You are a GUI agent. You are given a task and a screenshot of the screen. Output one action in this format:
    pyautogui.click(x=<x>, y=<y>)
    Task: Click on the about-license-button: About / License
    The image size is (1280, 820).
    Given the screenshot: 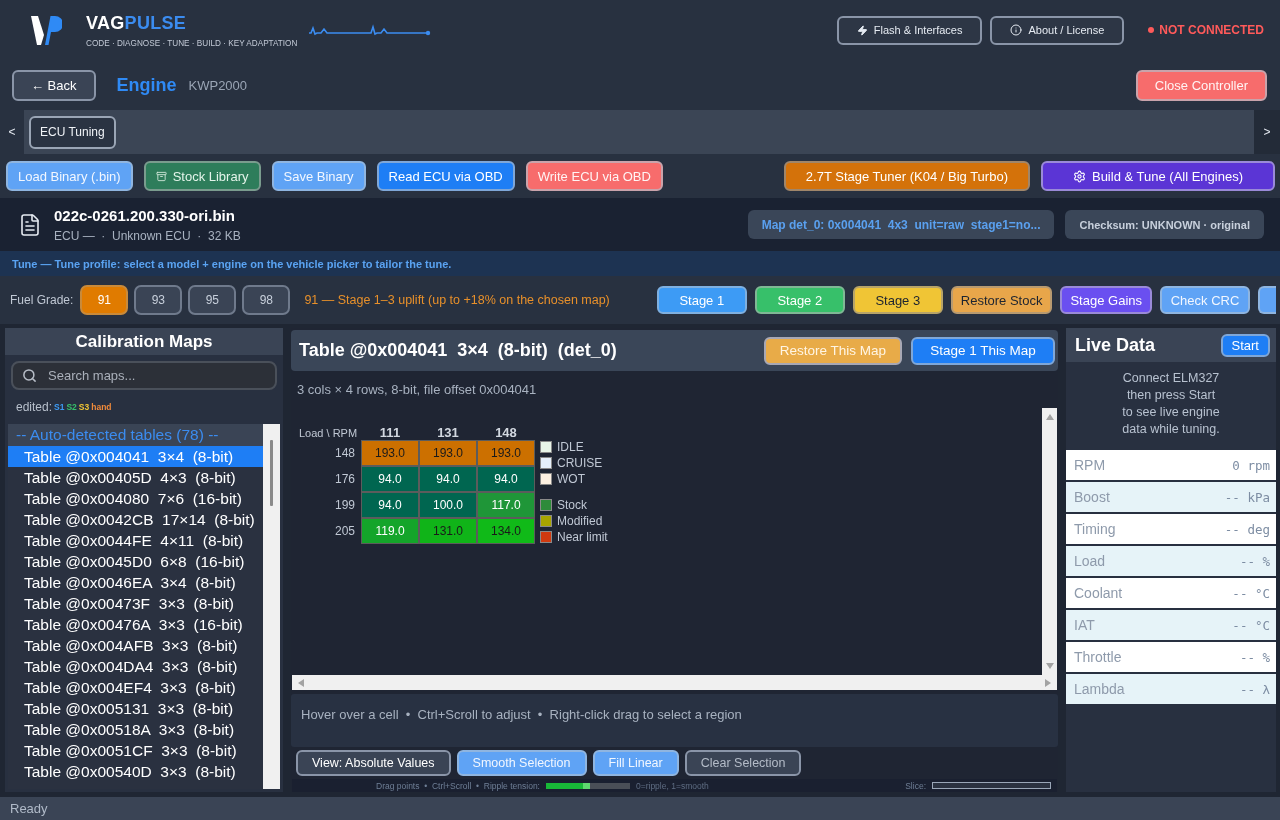 What is the action you would take?
    pyautogui.click(x=1057, y=30)
    